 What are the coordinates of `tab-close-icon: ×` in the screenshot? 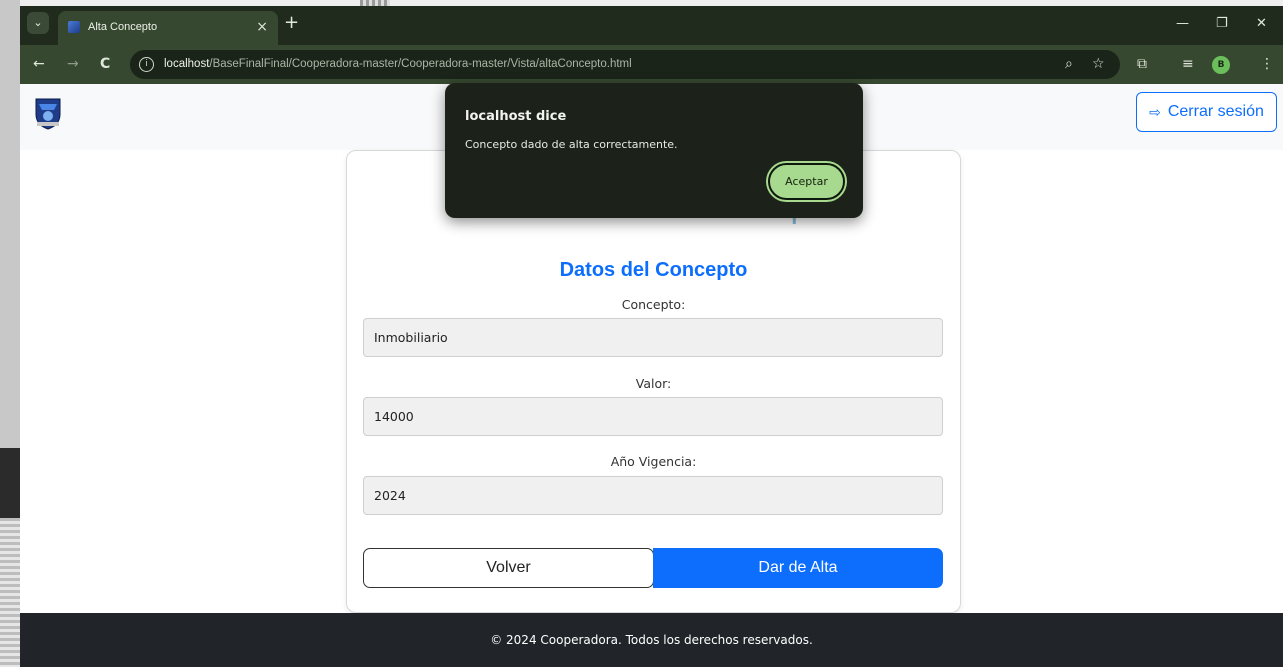 It's located at (262, 27).